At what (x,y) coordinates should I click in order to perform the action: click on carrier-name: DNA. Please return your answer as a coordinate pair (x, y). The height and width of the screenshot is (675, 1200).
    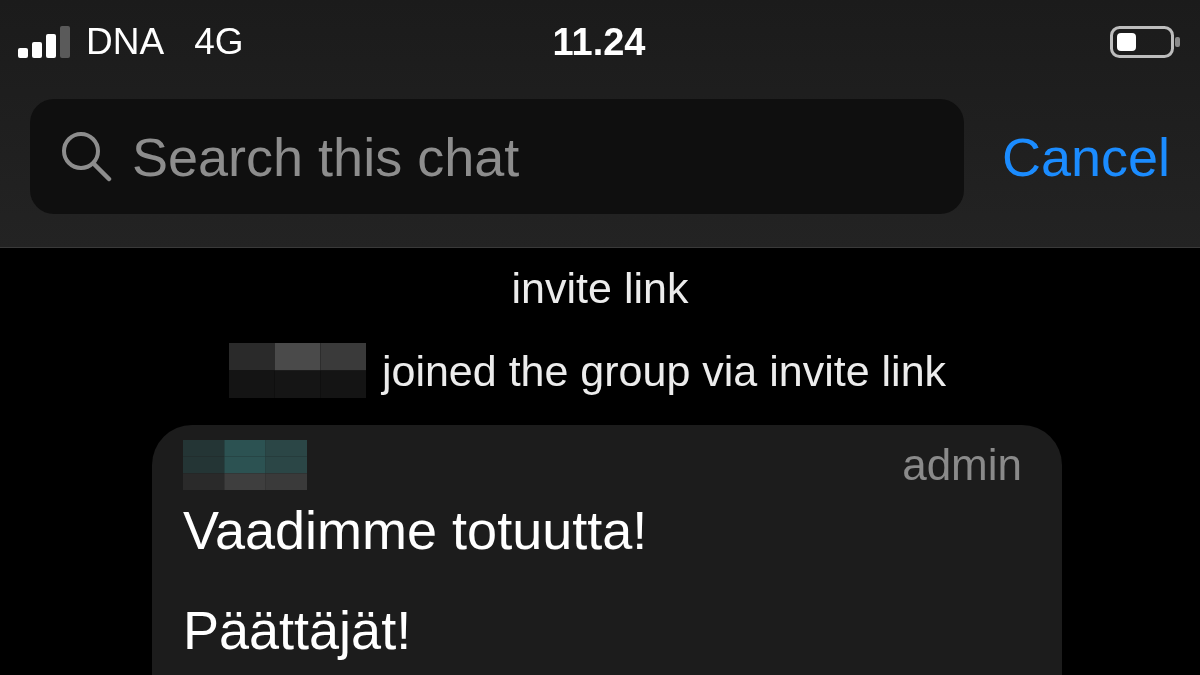
    Looking at the image, I should click on (125, 42).